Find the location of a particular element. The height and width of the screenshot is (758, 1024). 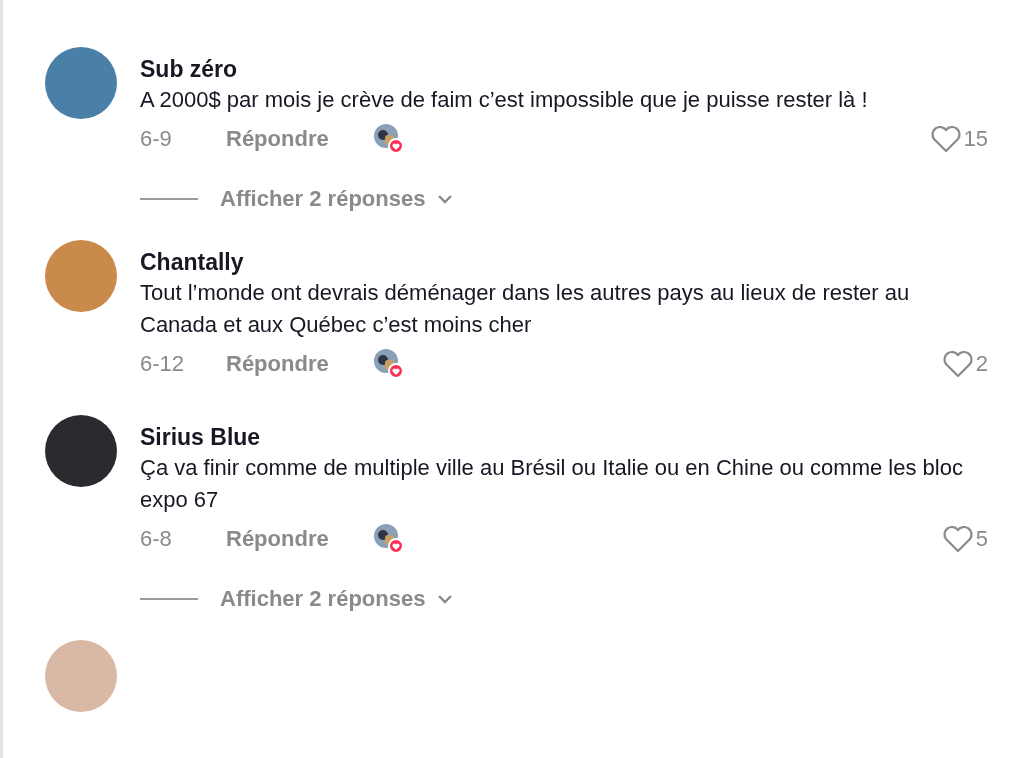

comment-author: Sirius Blue is located at coordinates (564, 437).